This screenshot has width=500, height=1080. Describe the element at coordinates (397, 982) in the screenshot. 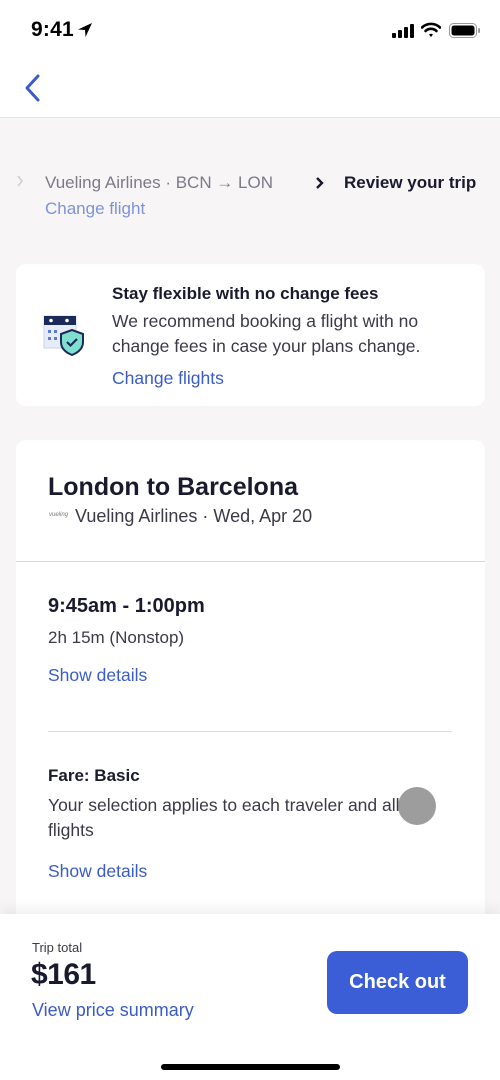

I see `checkout-button: Check out` at that location.